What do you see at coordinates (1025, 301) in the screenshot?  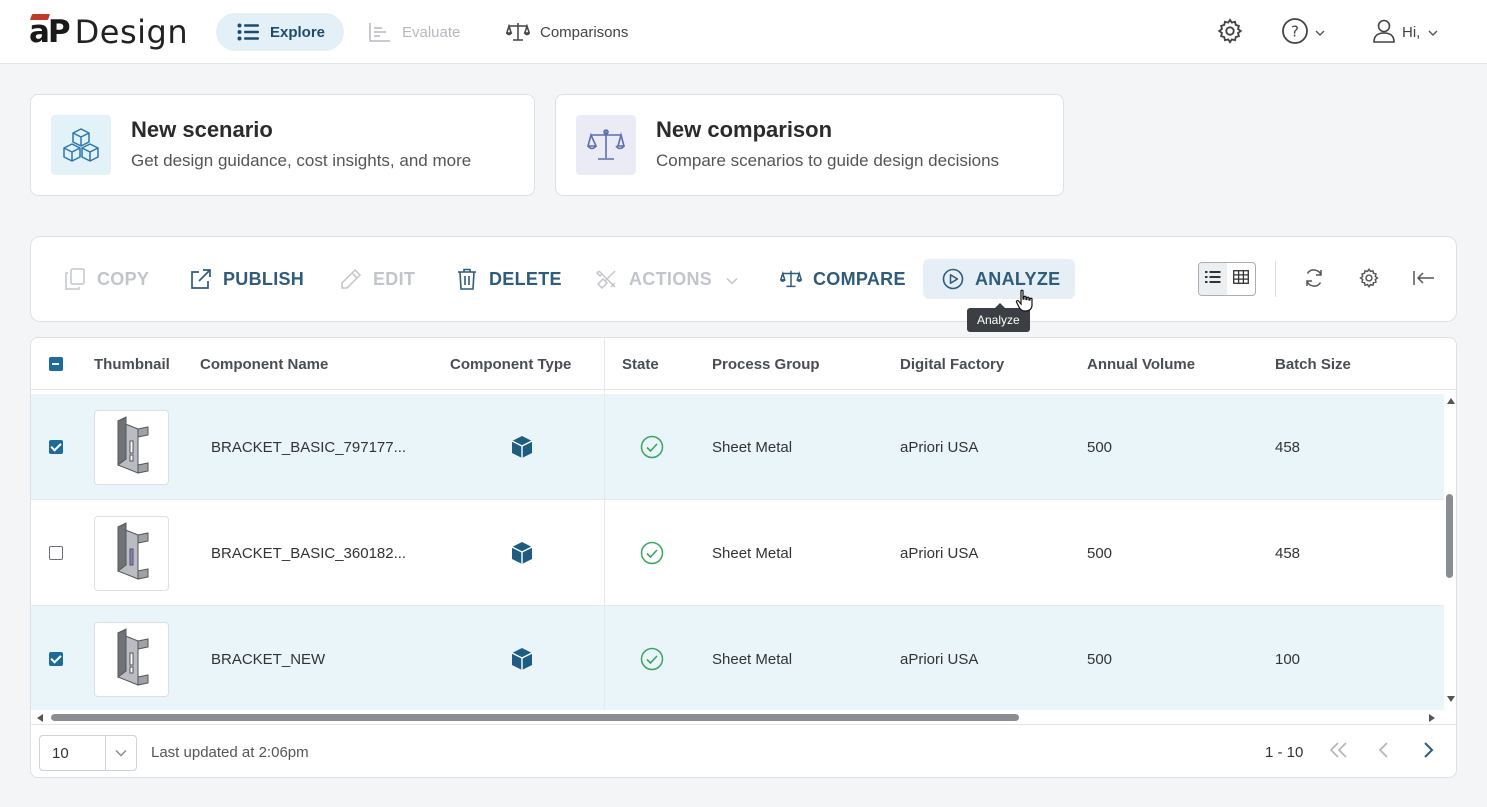 I see `pointer-cursor-icon` at bounding box center [1025, 301].